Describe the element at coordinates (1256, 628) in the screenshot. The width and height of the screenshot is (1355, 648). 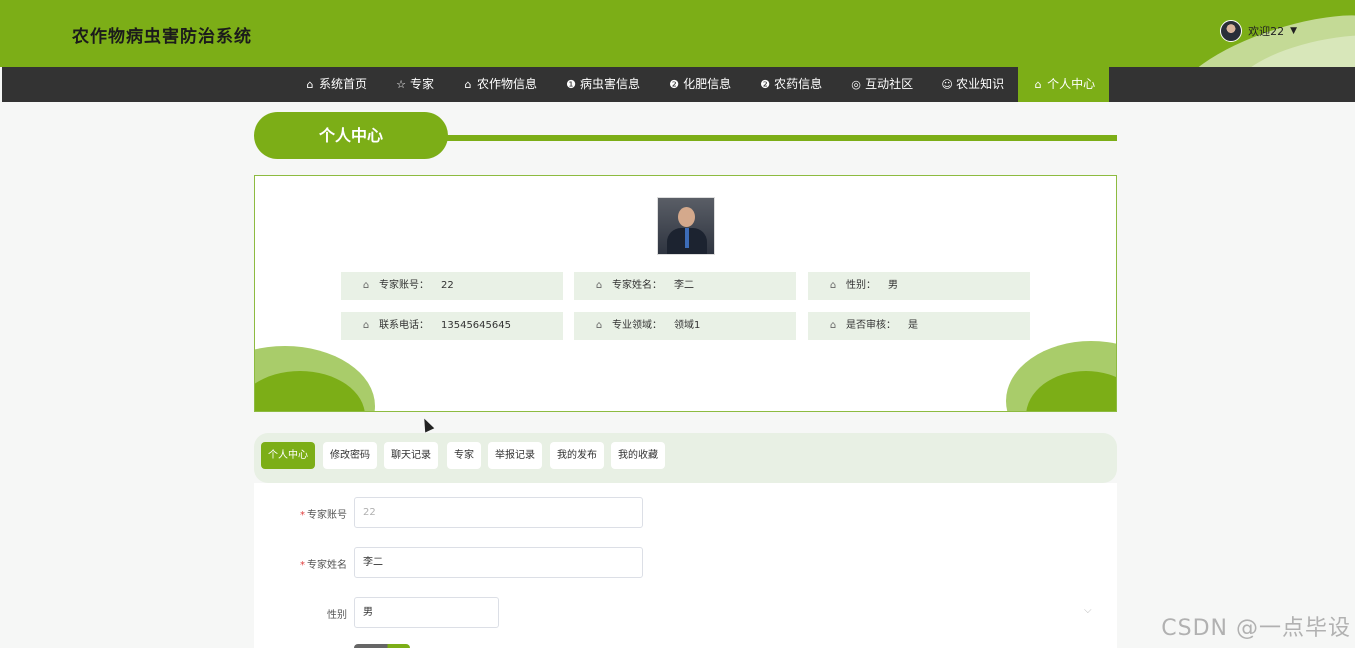
I see `watermark: CSDN @一点毕设` at that location.